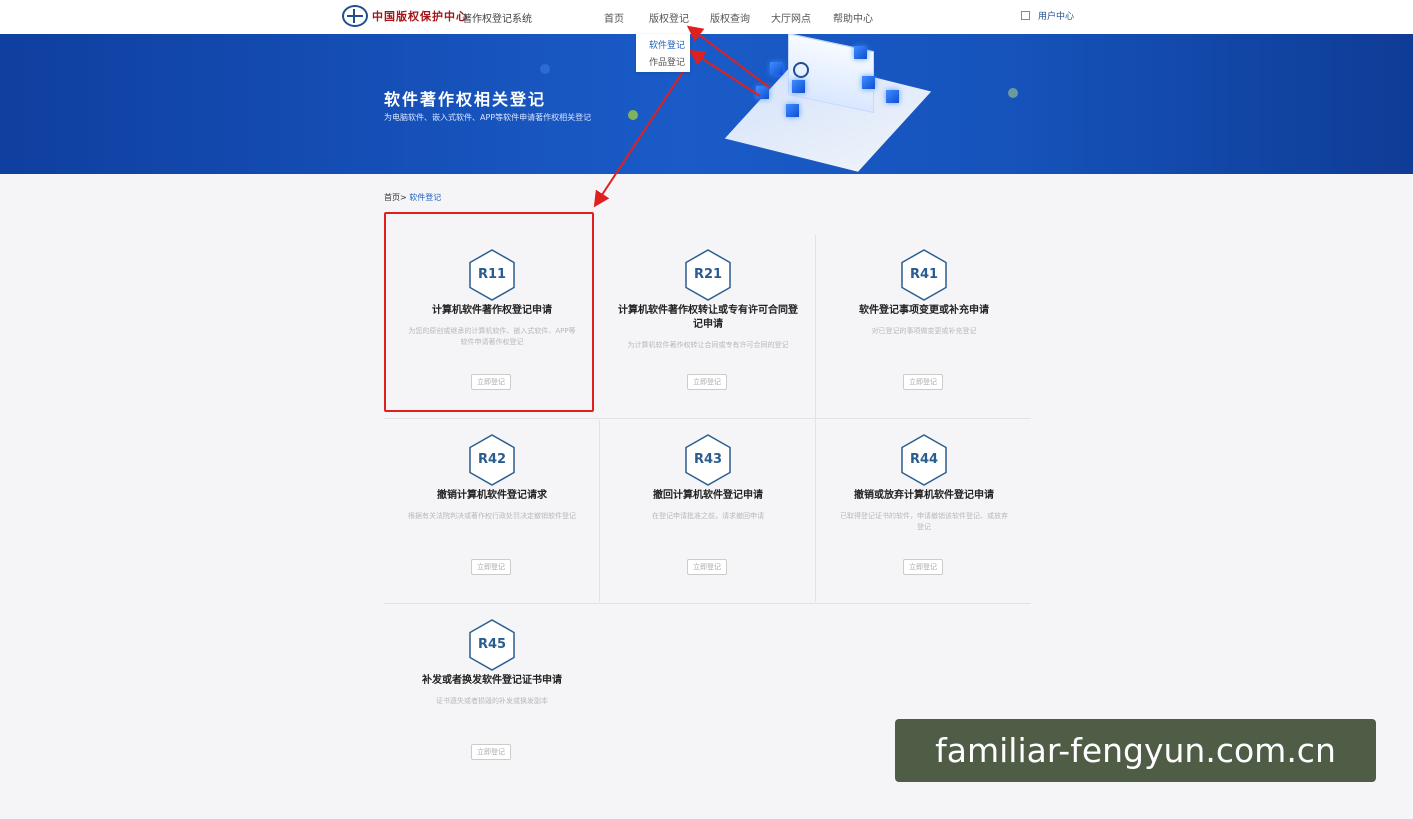 The image size is (1413, 819). Describe the element at coordinates (667, 44) in the screenshot. I see `dropdown-item-software-registration: 软件登记` at that location.